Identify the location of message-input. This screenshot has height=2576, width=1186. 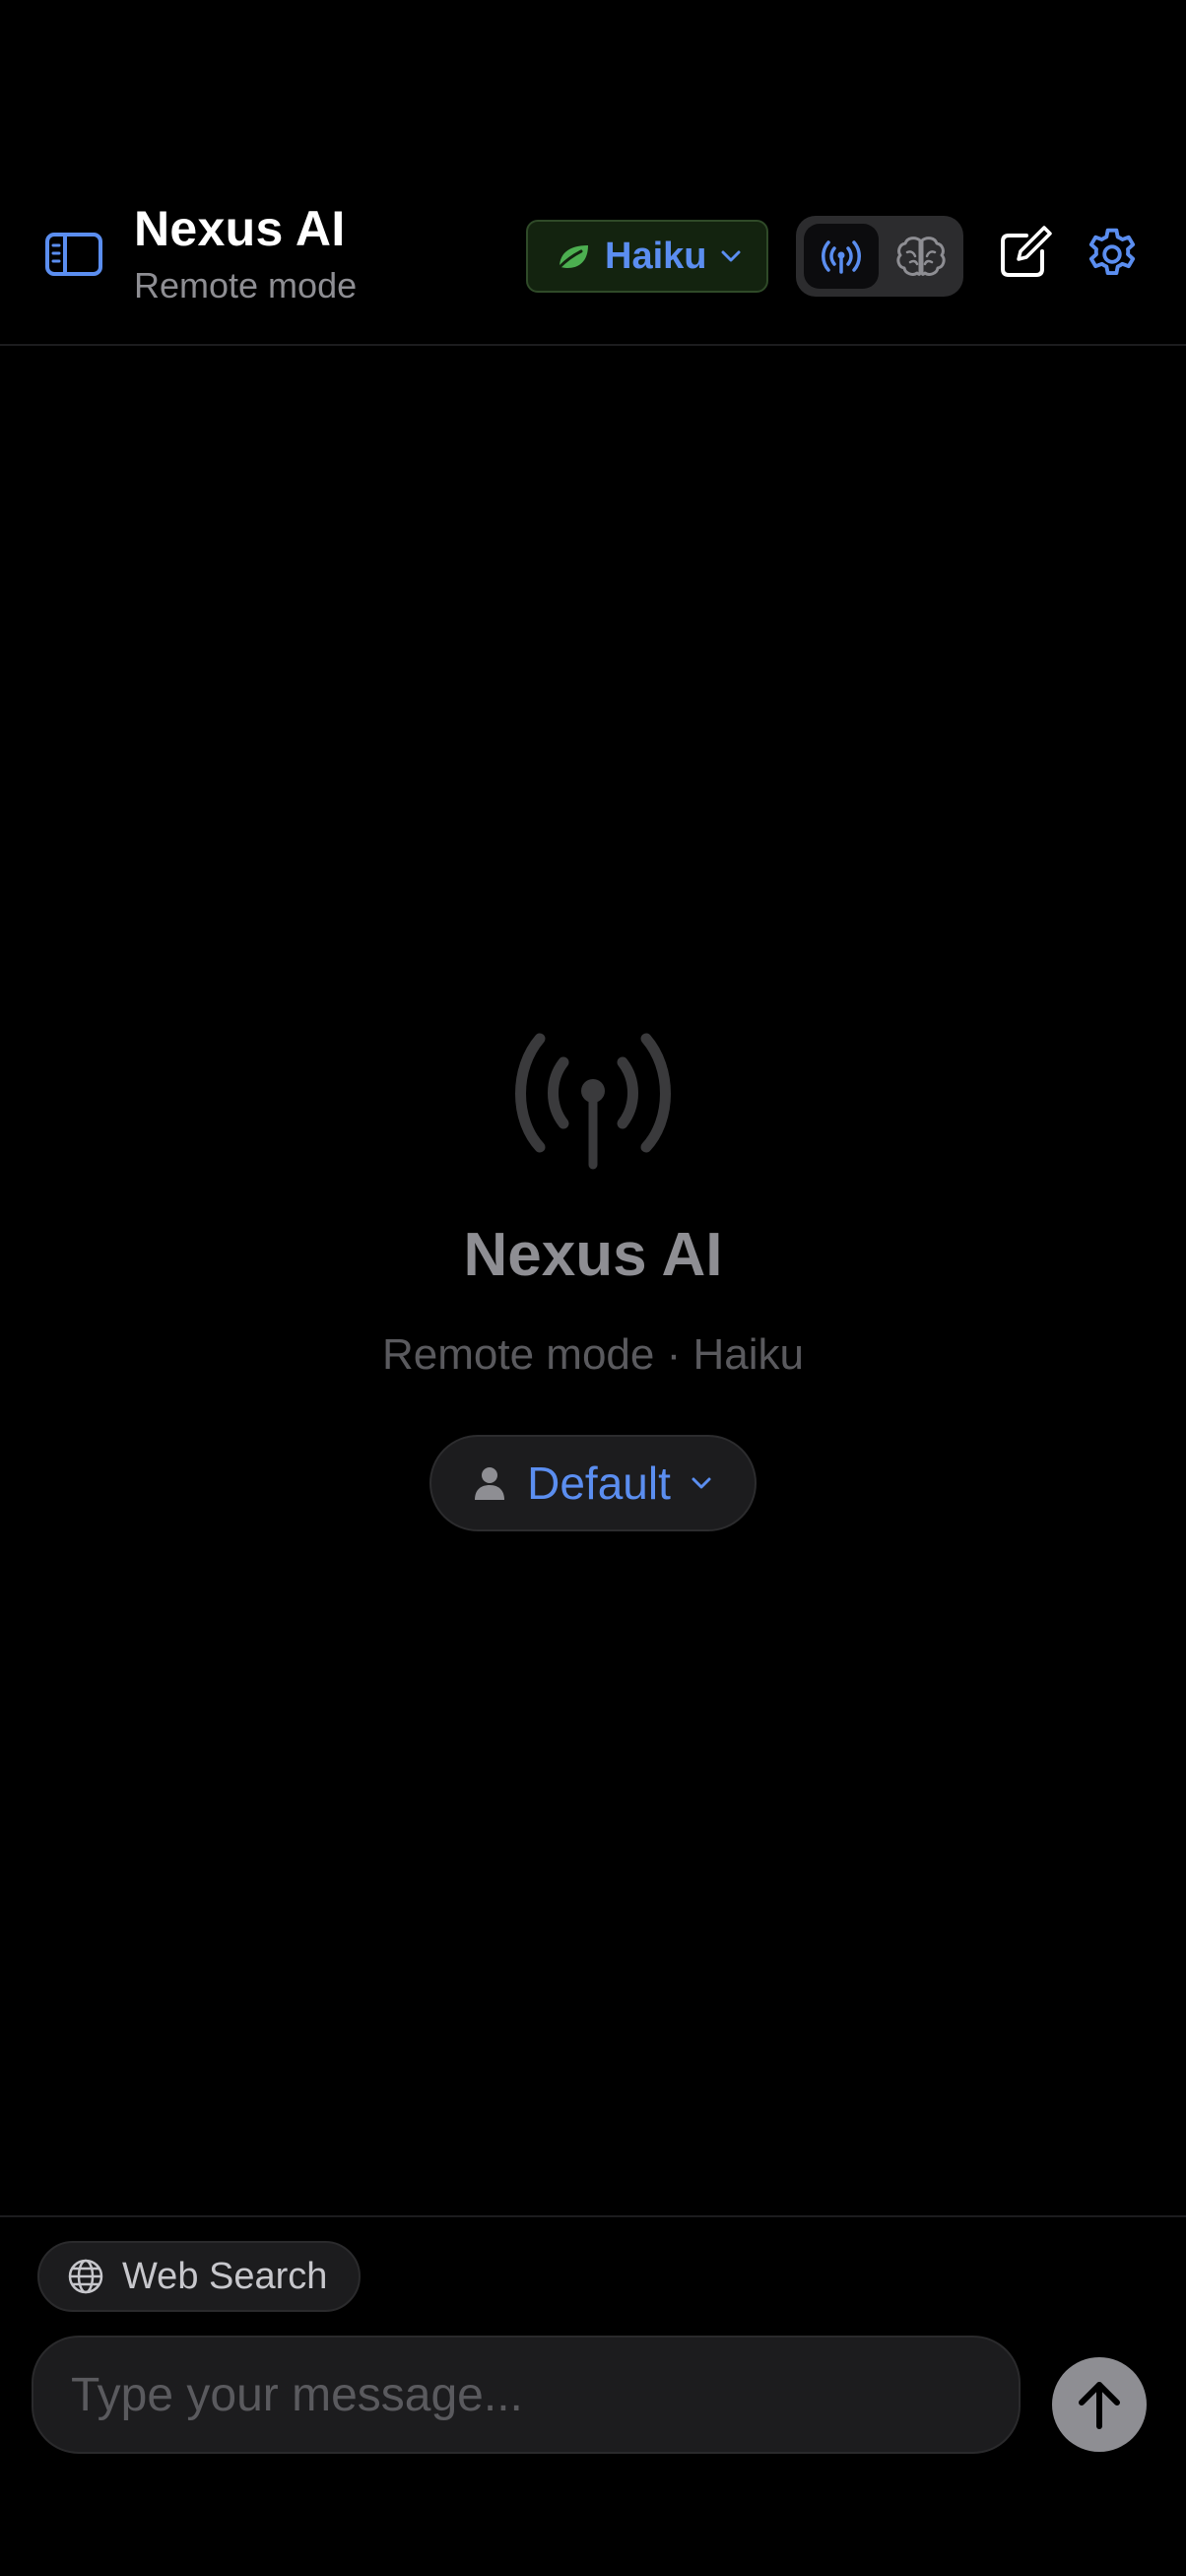
(526, 2395).